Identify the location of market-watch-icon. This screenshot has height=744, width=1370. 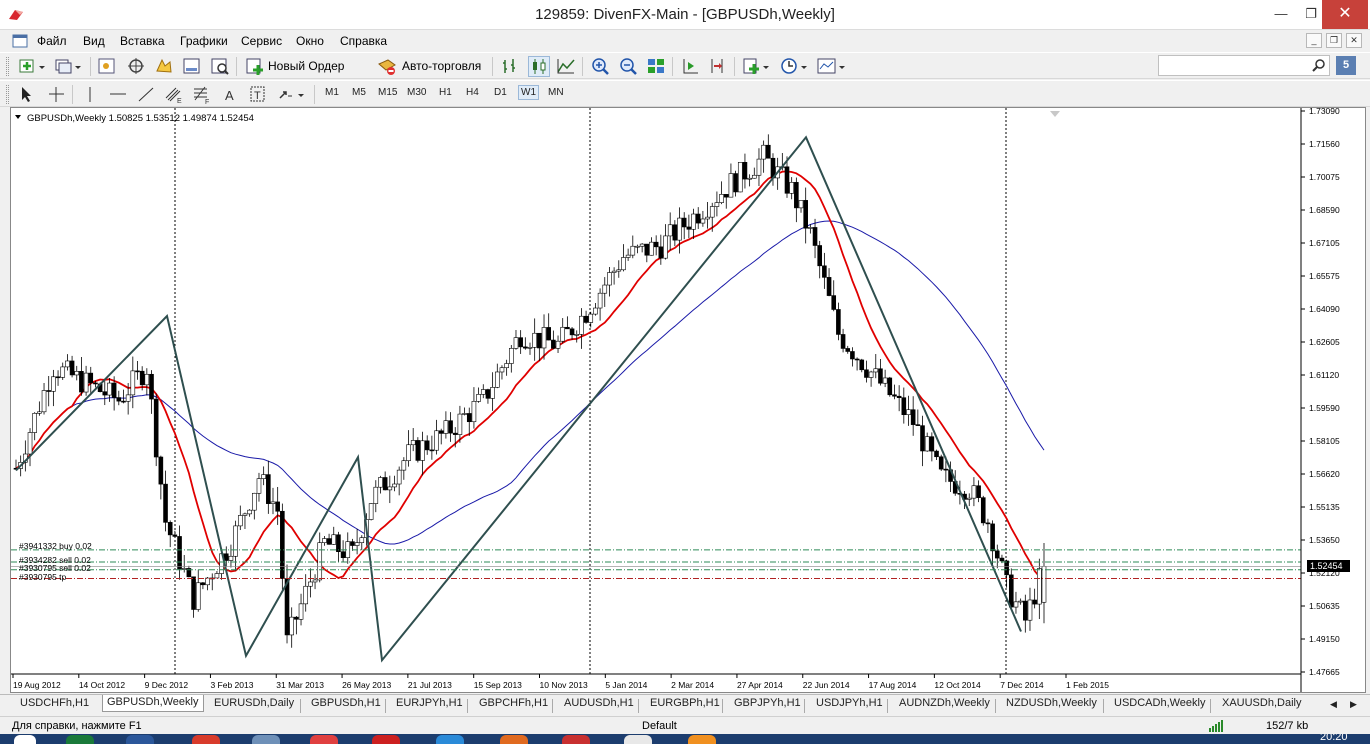
(107, 66).